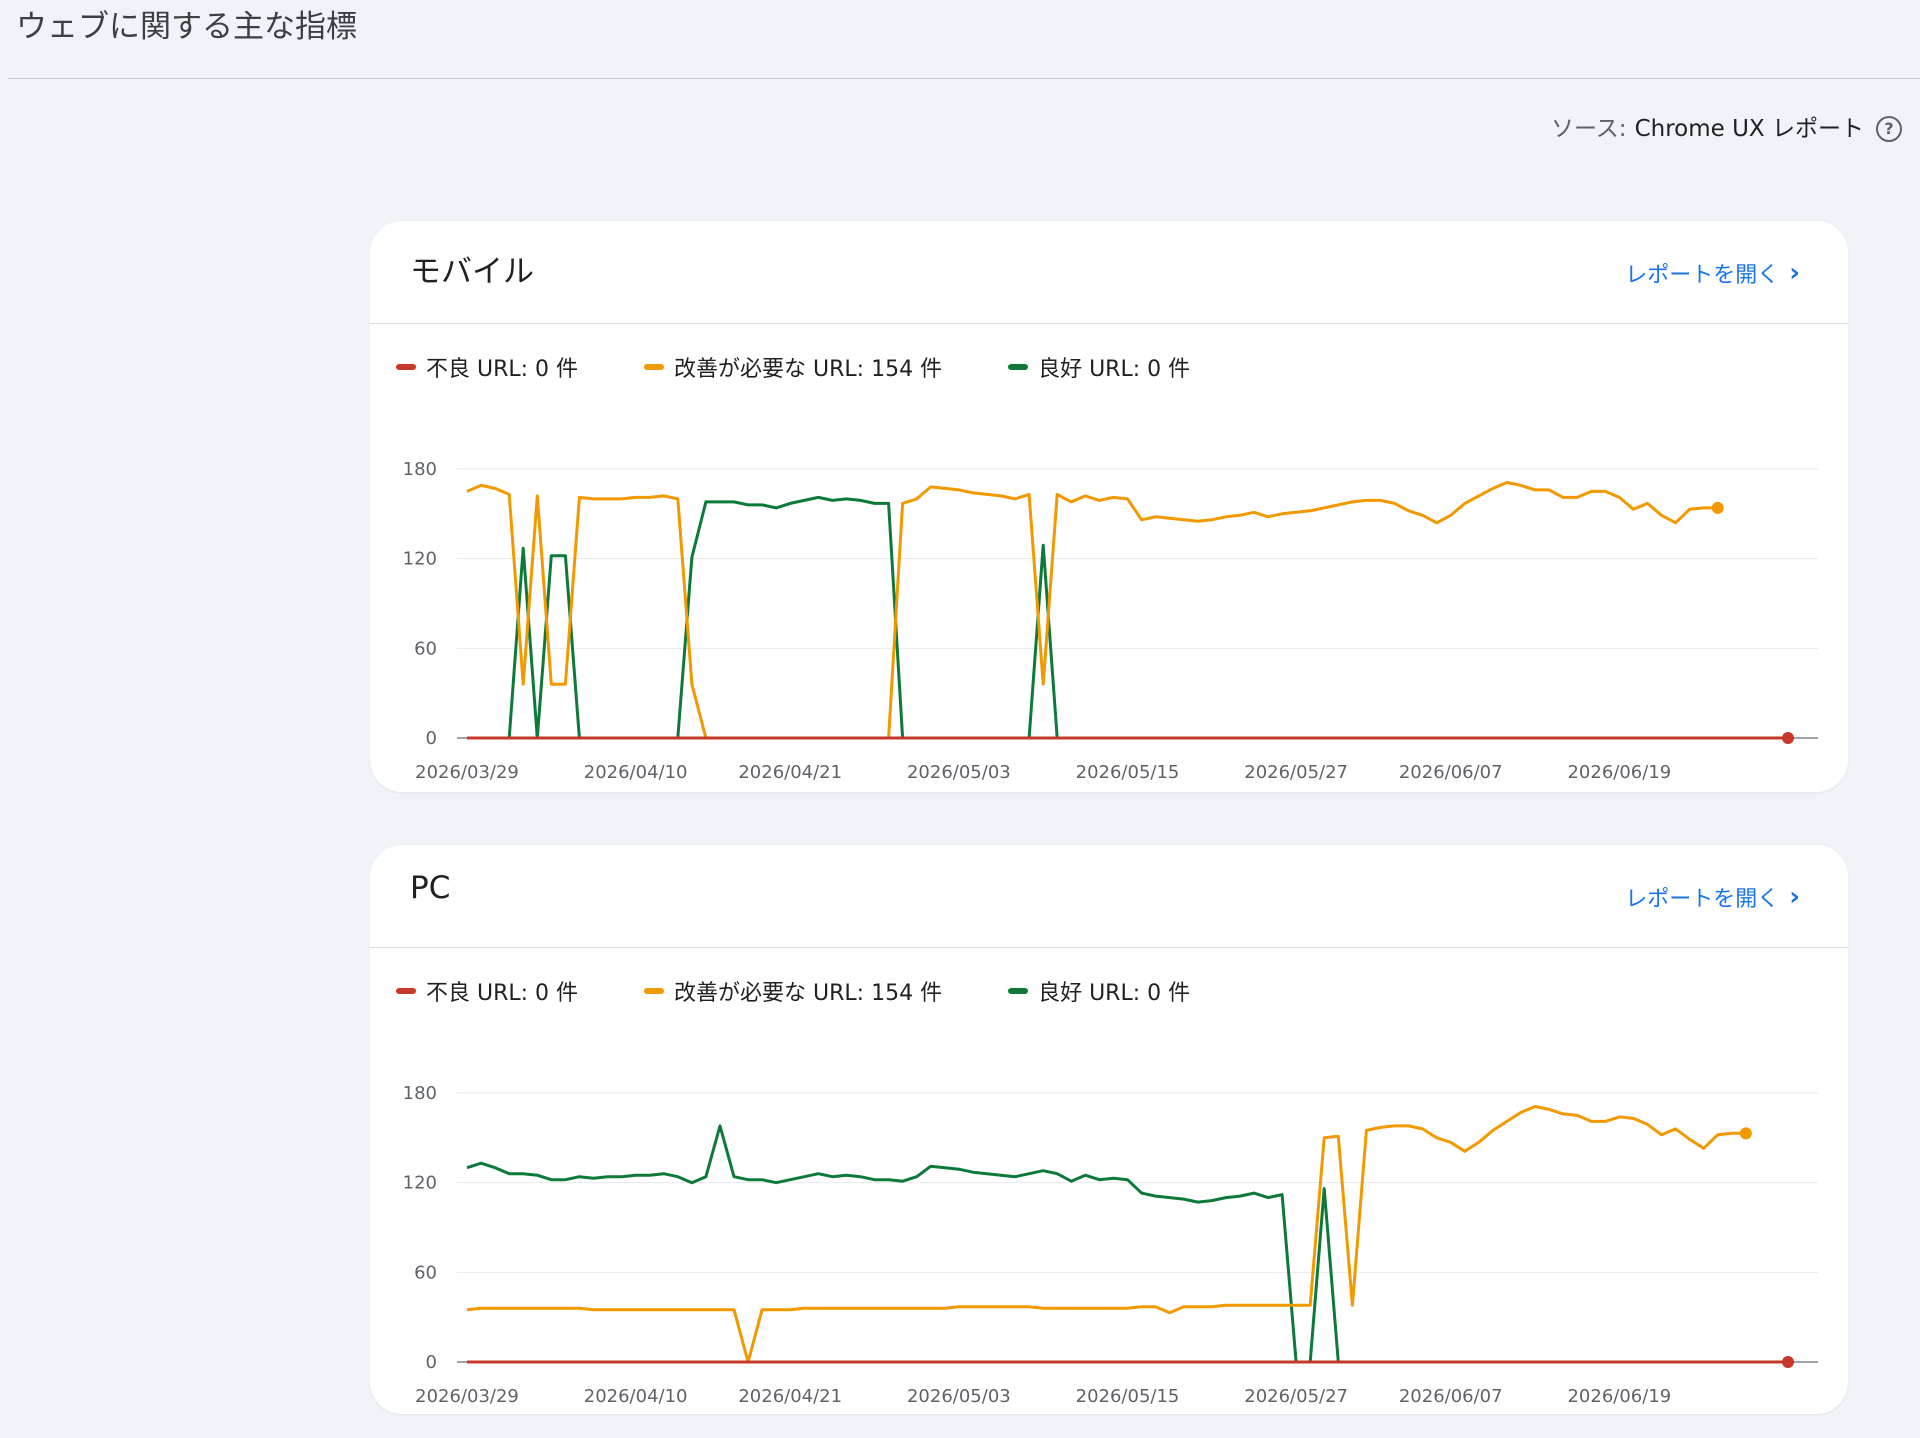 This screenshot has width=1920, height=1438. What do you see at coordinates (472, 272) in the screenshot?
I see `card-title: モバイル` at bounding box center [472, 272].